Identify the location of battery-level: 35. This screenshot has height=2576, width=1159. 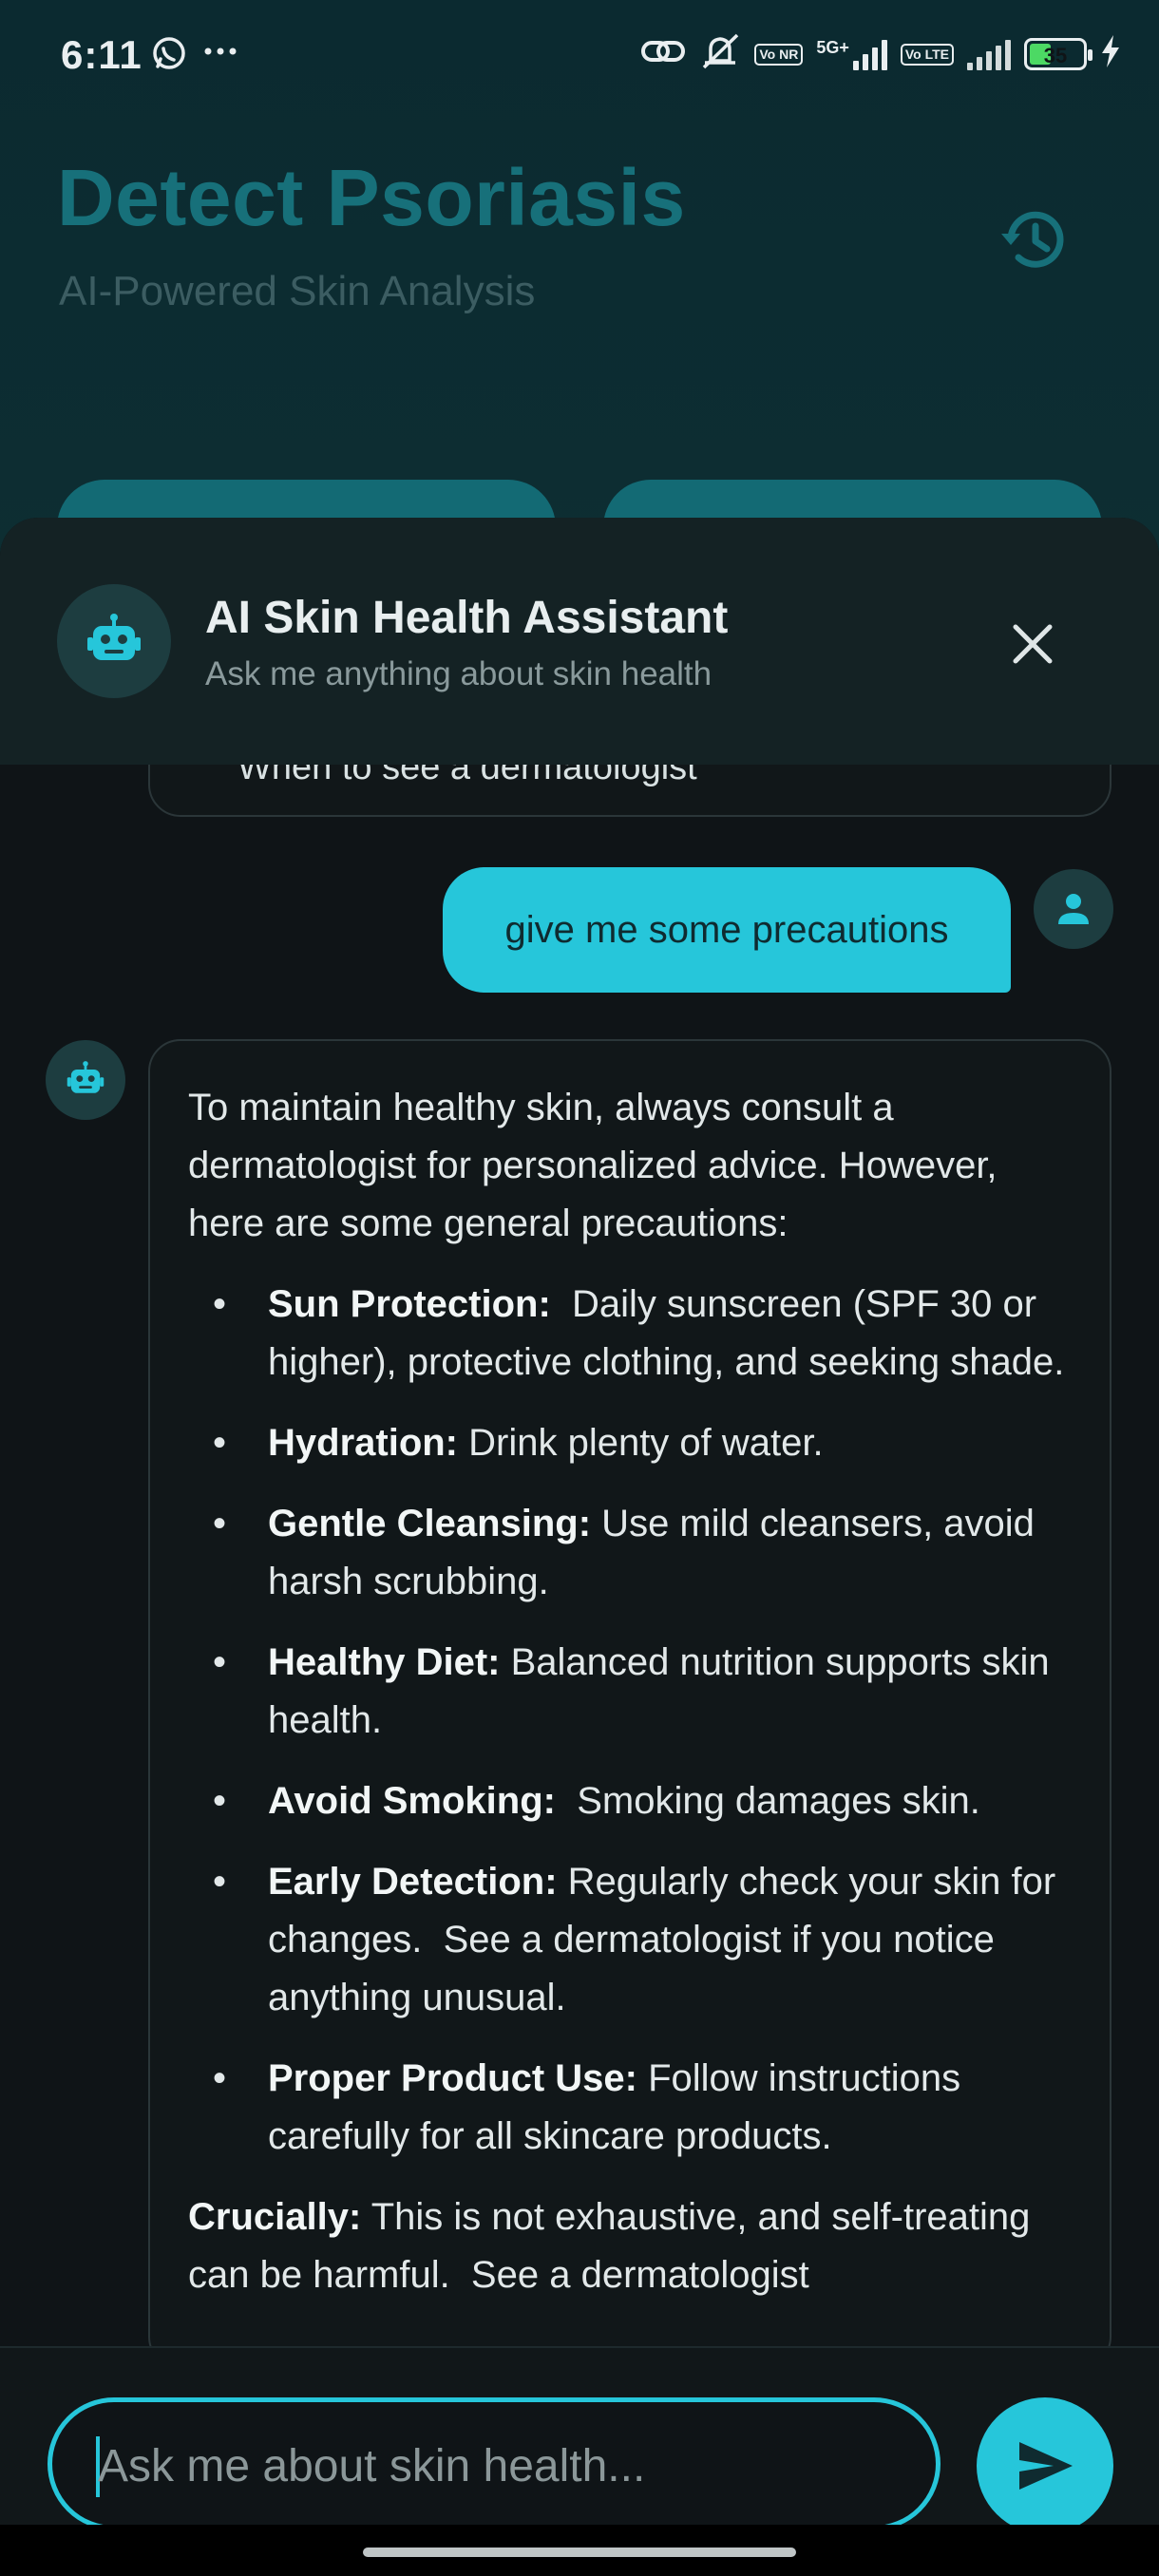
(1055, 55).